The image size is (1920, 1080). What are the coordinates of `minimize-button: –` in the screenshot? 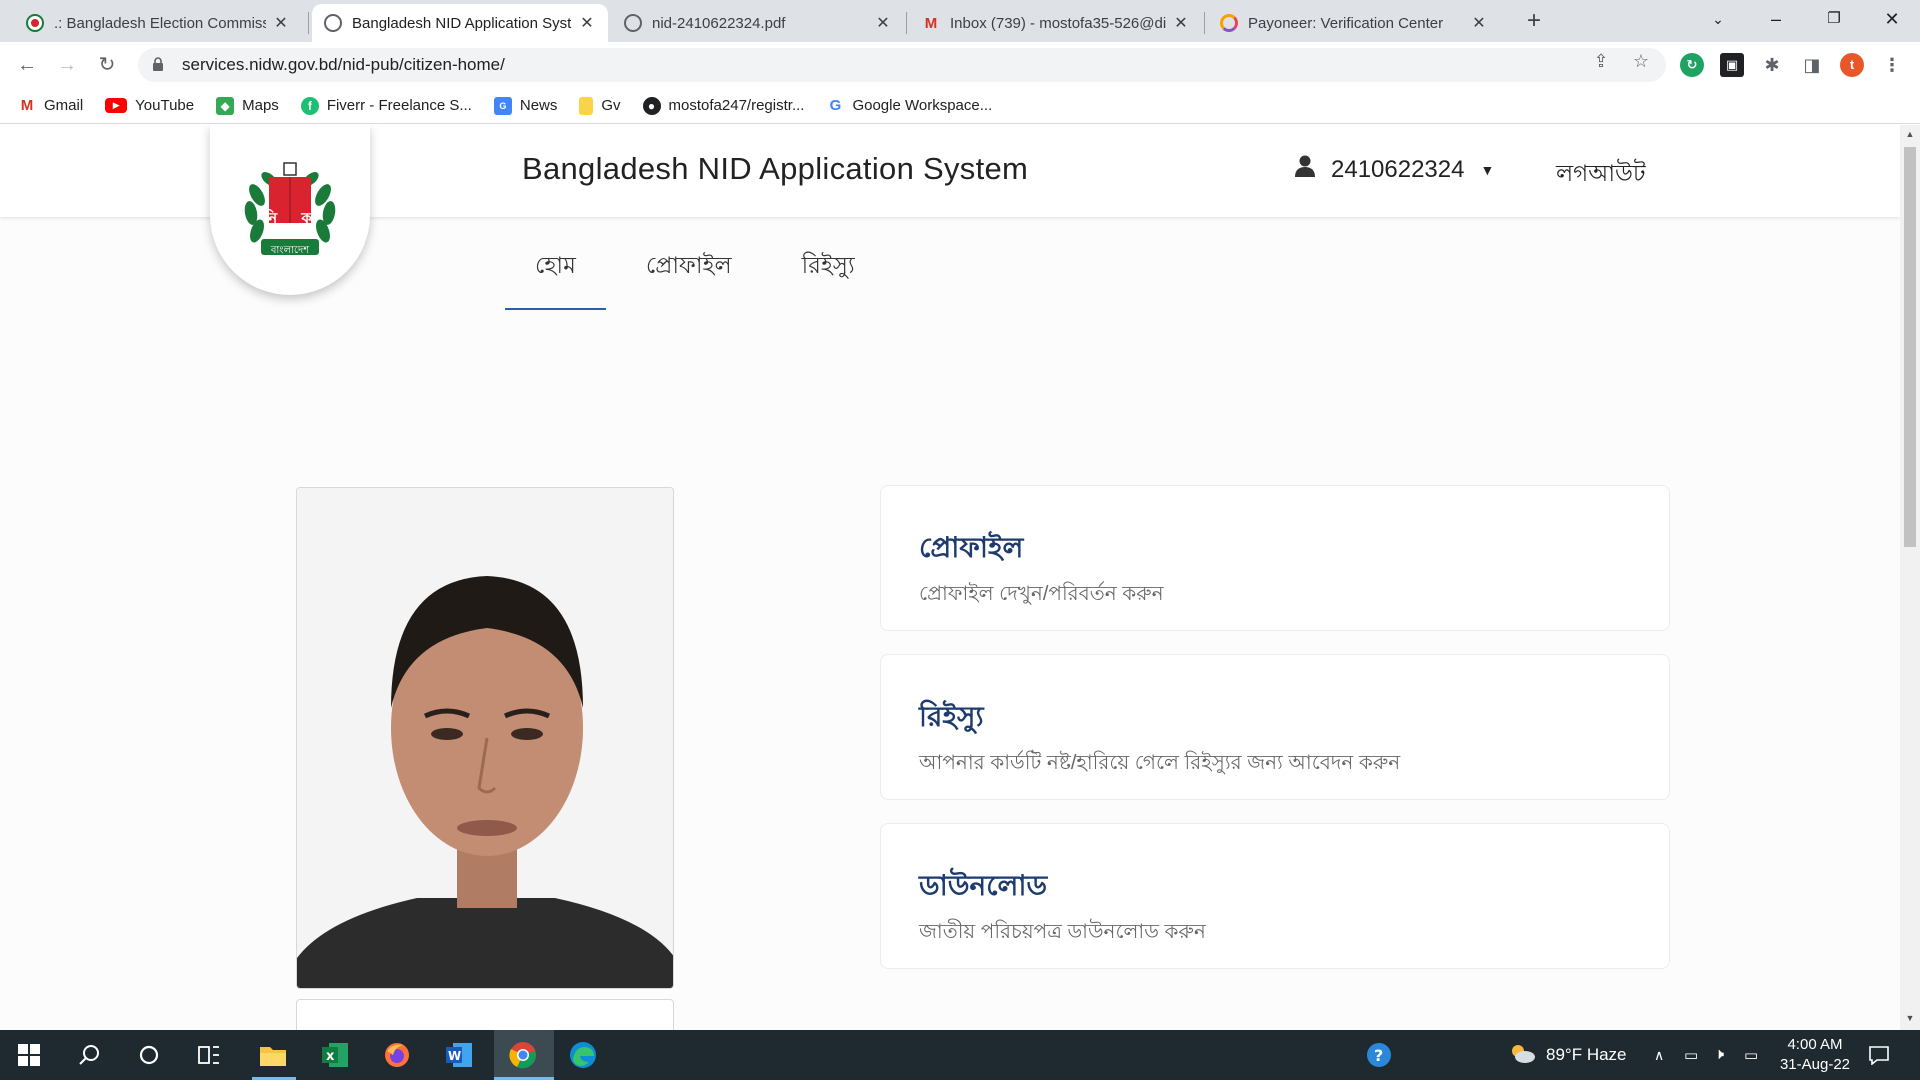 It's located at (1776, 20).